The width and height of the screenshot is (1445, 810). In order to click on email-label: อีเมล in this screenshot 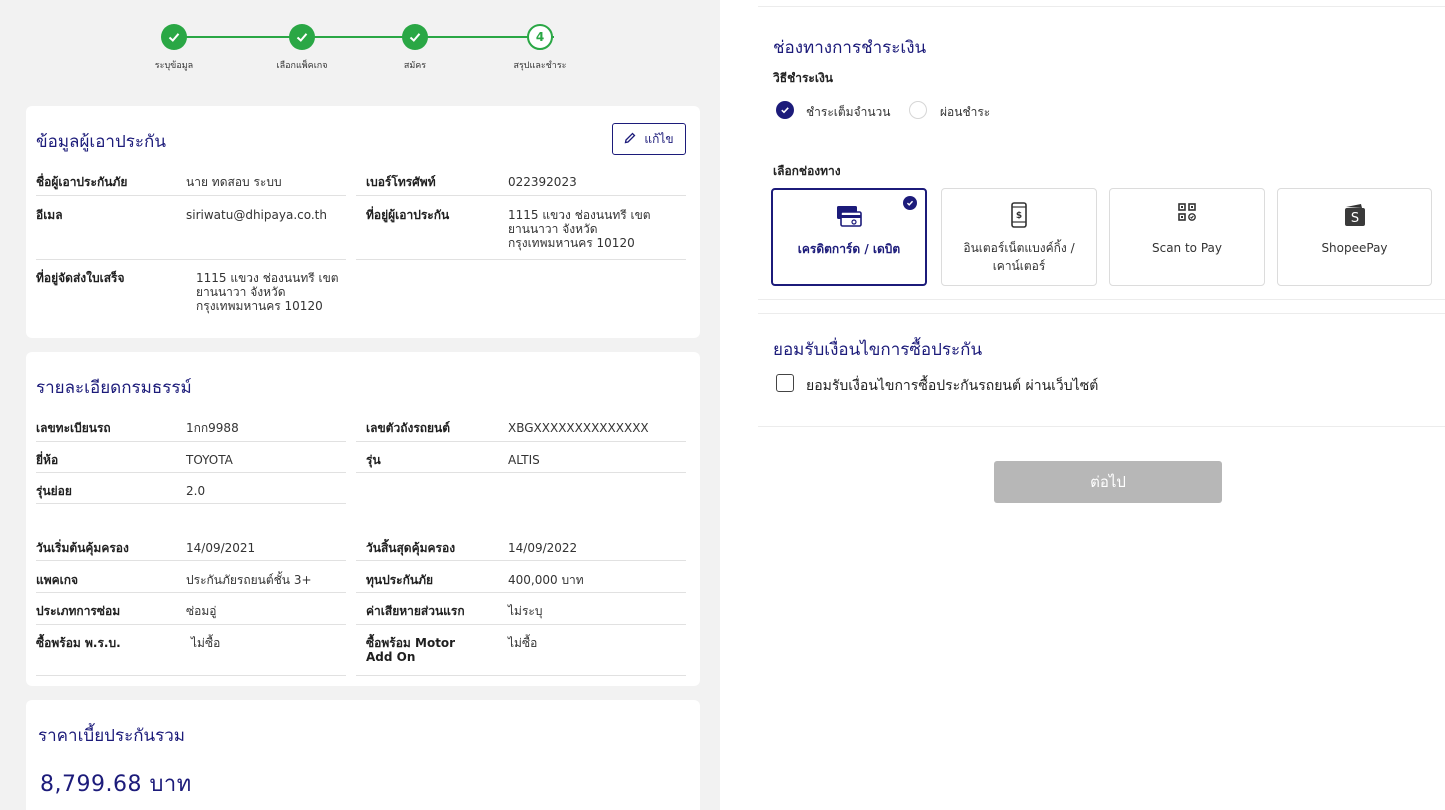, I will do `click(49, 215)`.